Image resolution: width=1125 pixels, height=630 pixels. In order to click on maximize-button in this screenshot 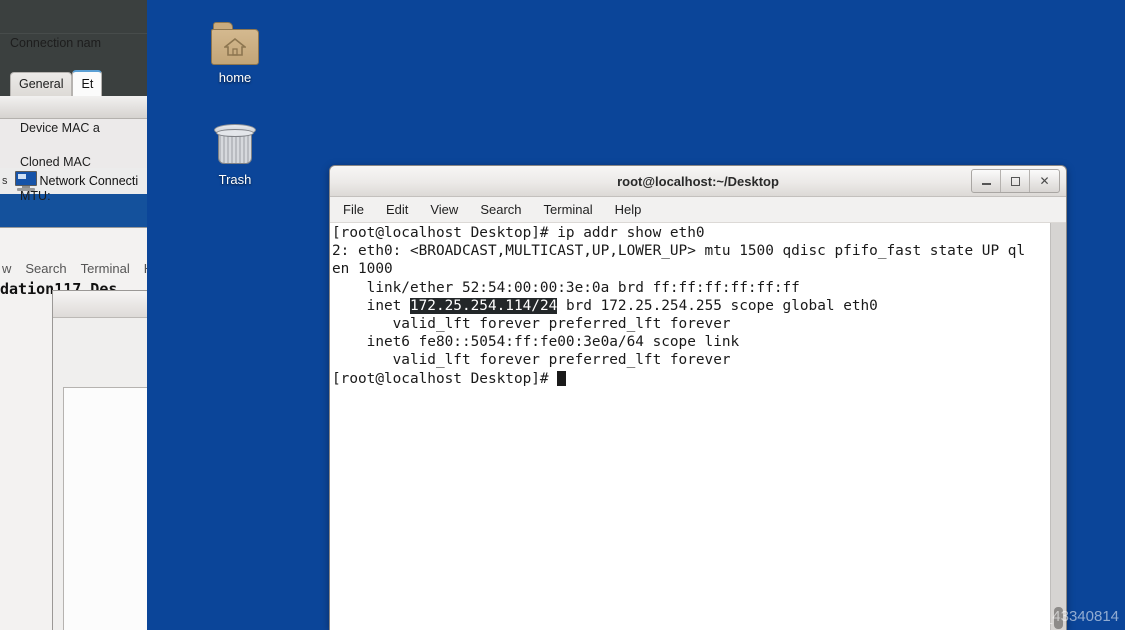, I will do `click(1015, 181)`.